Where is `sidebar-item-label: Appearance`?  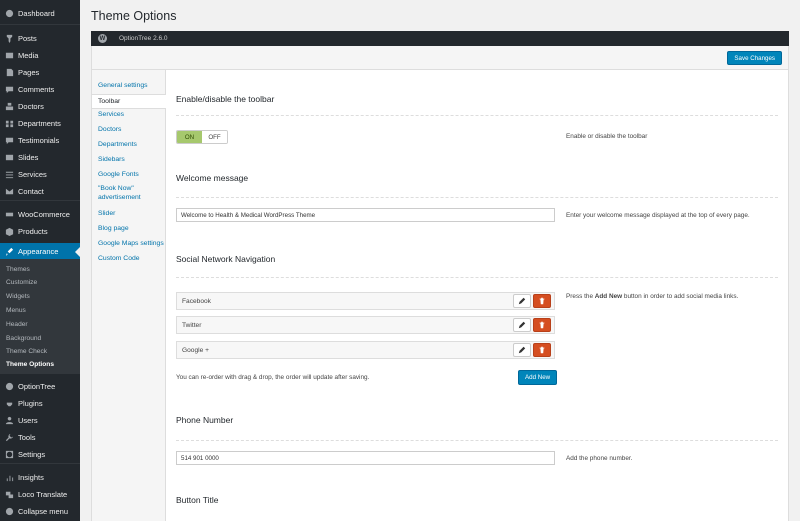
sidebar-item-label: Appearance is located at coordinates (38, 251).